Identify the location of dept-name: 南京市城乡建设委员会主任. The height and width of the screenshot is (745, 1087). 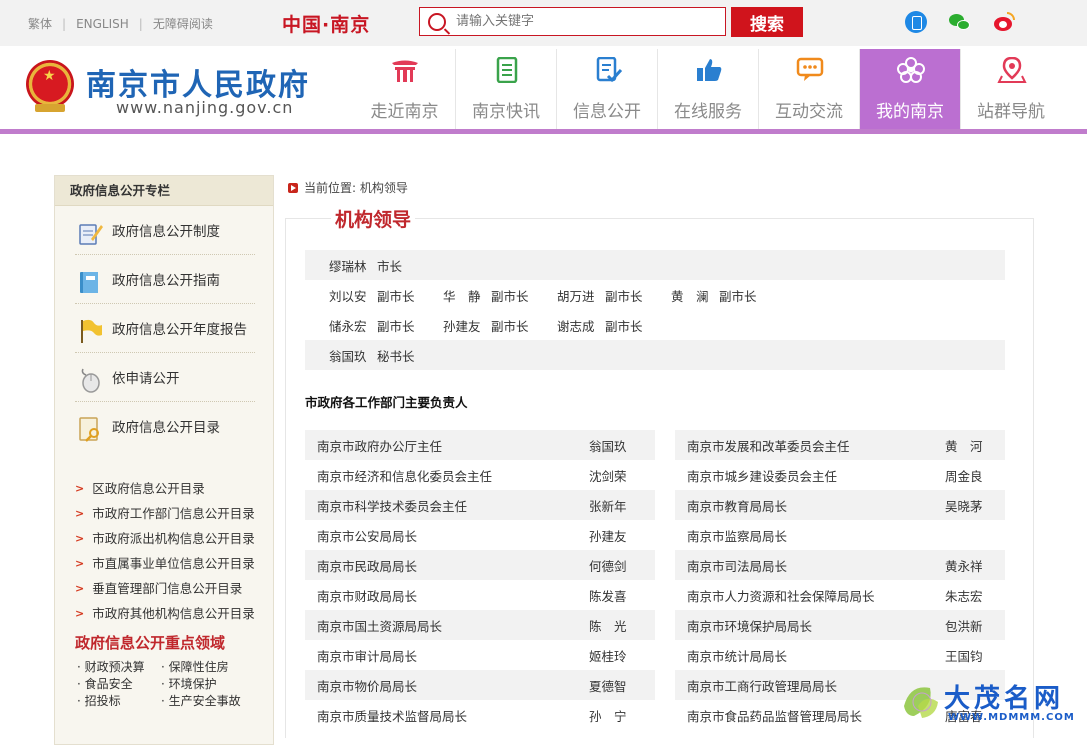
(810, 475).